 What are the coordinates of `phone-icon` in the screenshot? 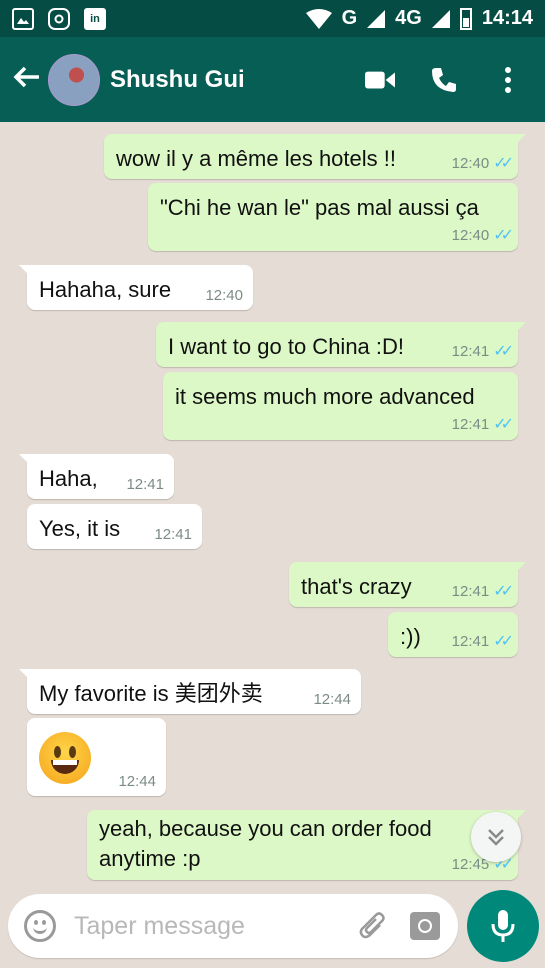 It's located at (444, 79).